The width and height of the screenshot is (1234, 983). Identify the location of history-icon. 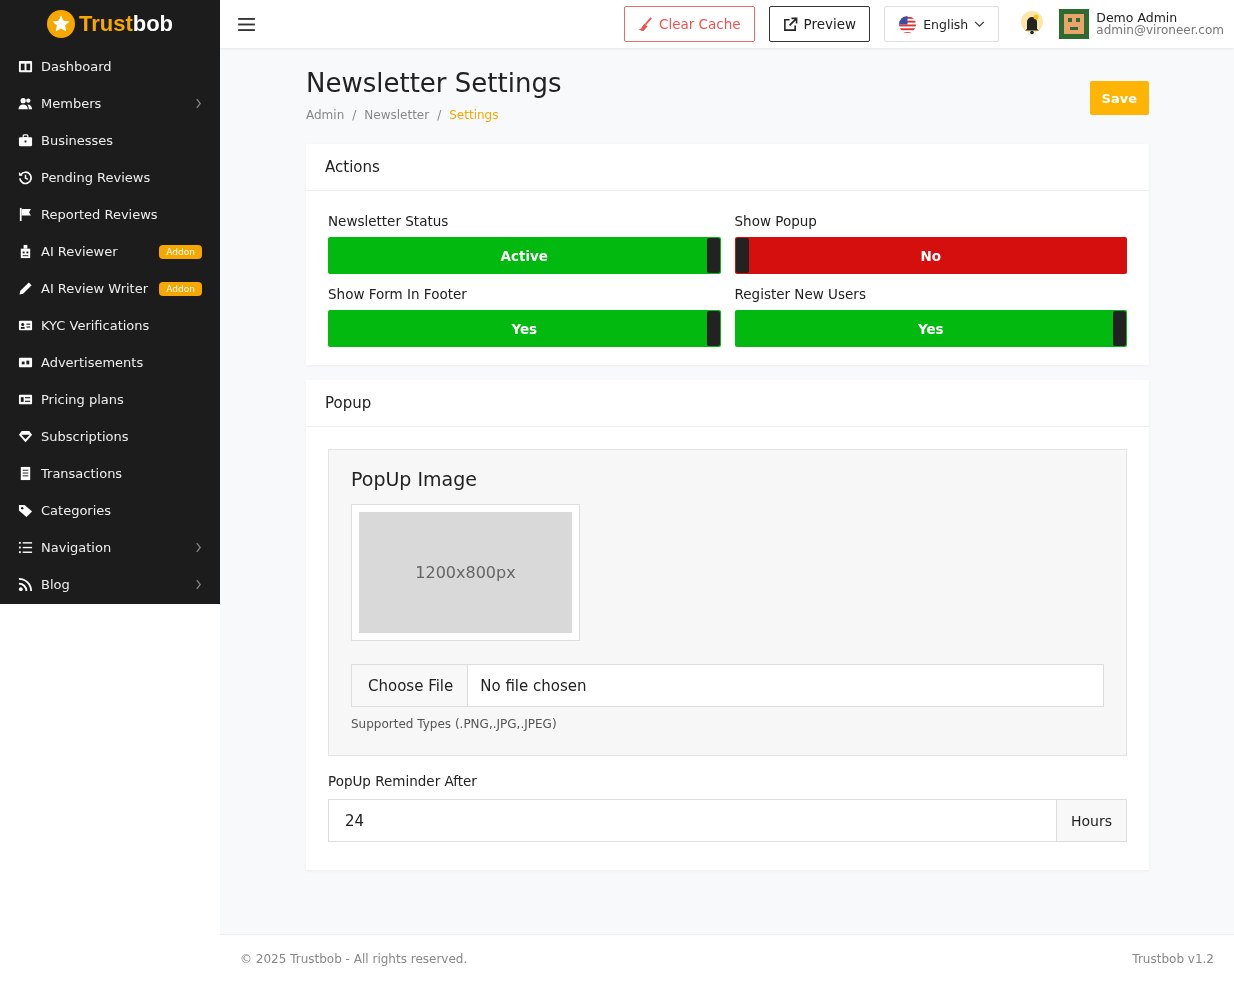
(25, 177).